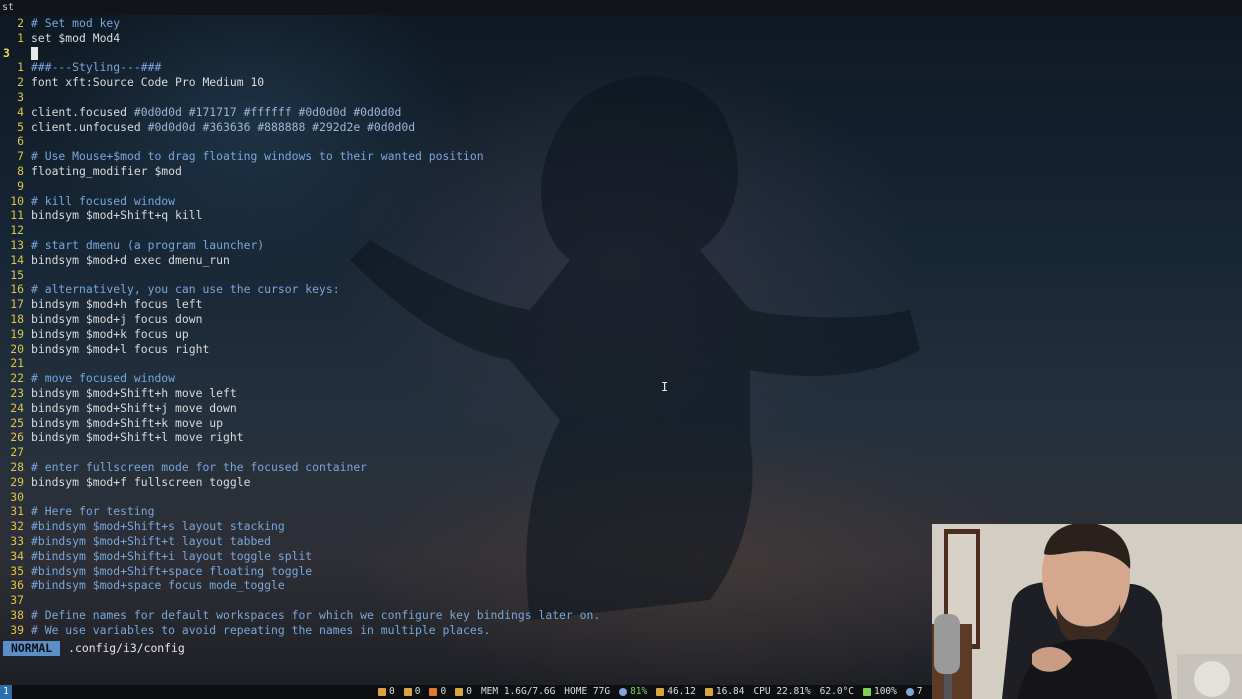 This screenshot has height=699, width=1242. Describe the element at coordinates (115, 260) in the screenshot. I see `code-line: 14 bindsym $mod+d exec dmenu_run` at that location.